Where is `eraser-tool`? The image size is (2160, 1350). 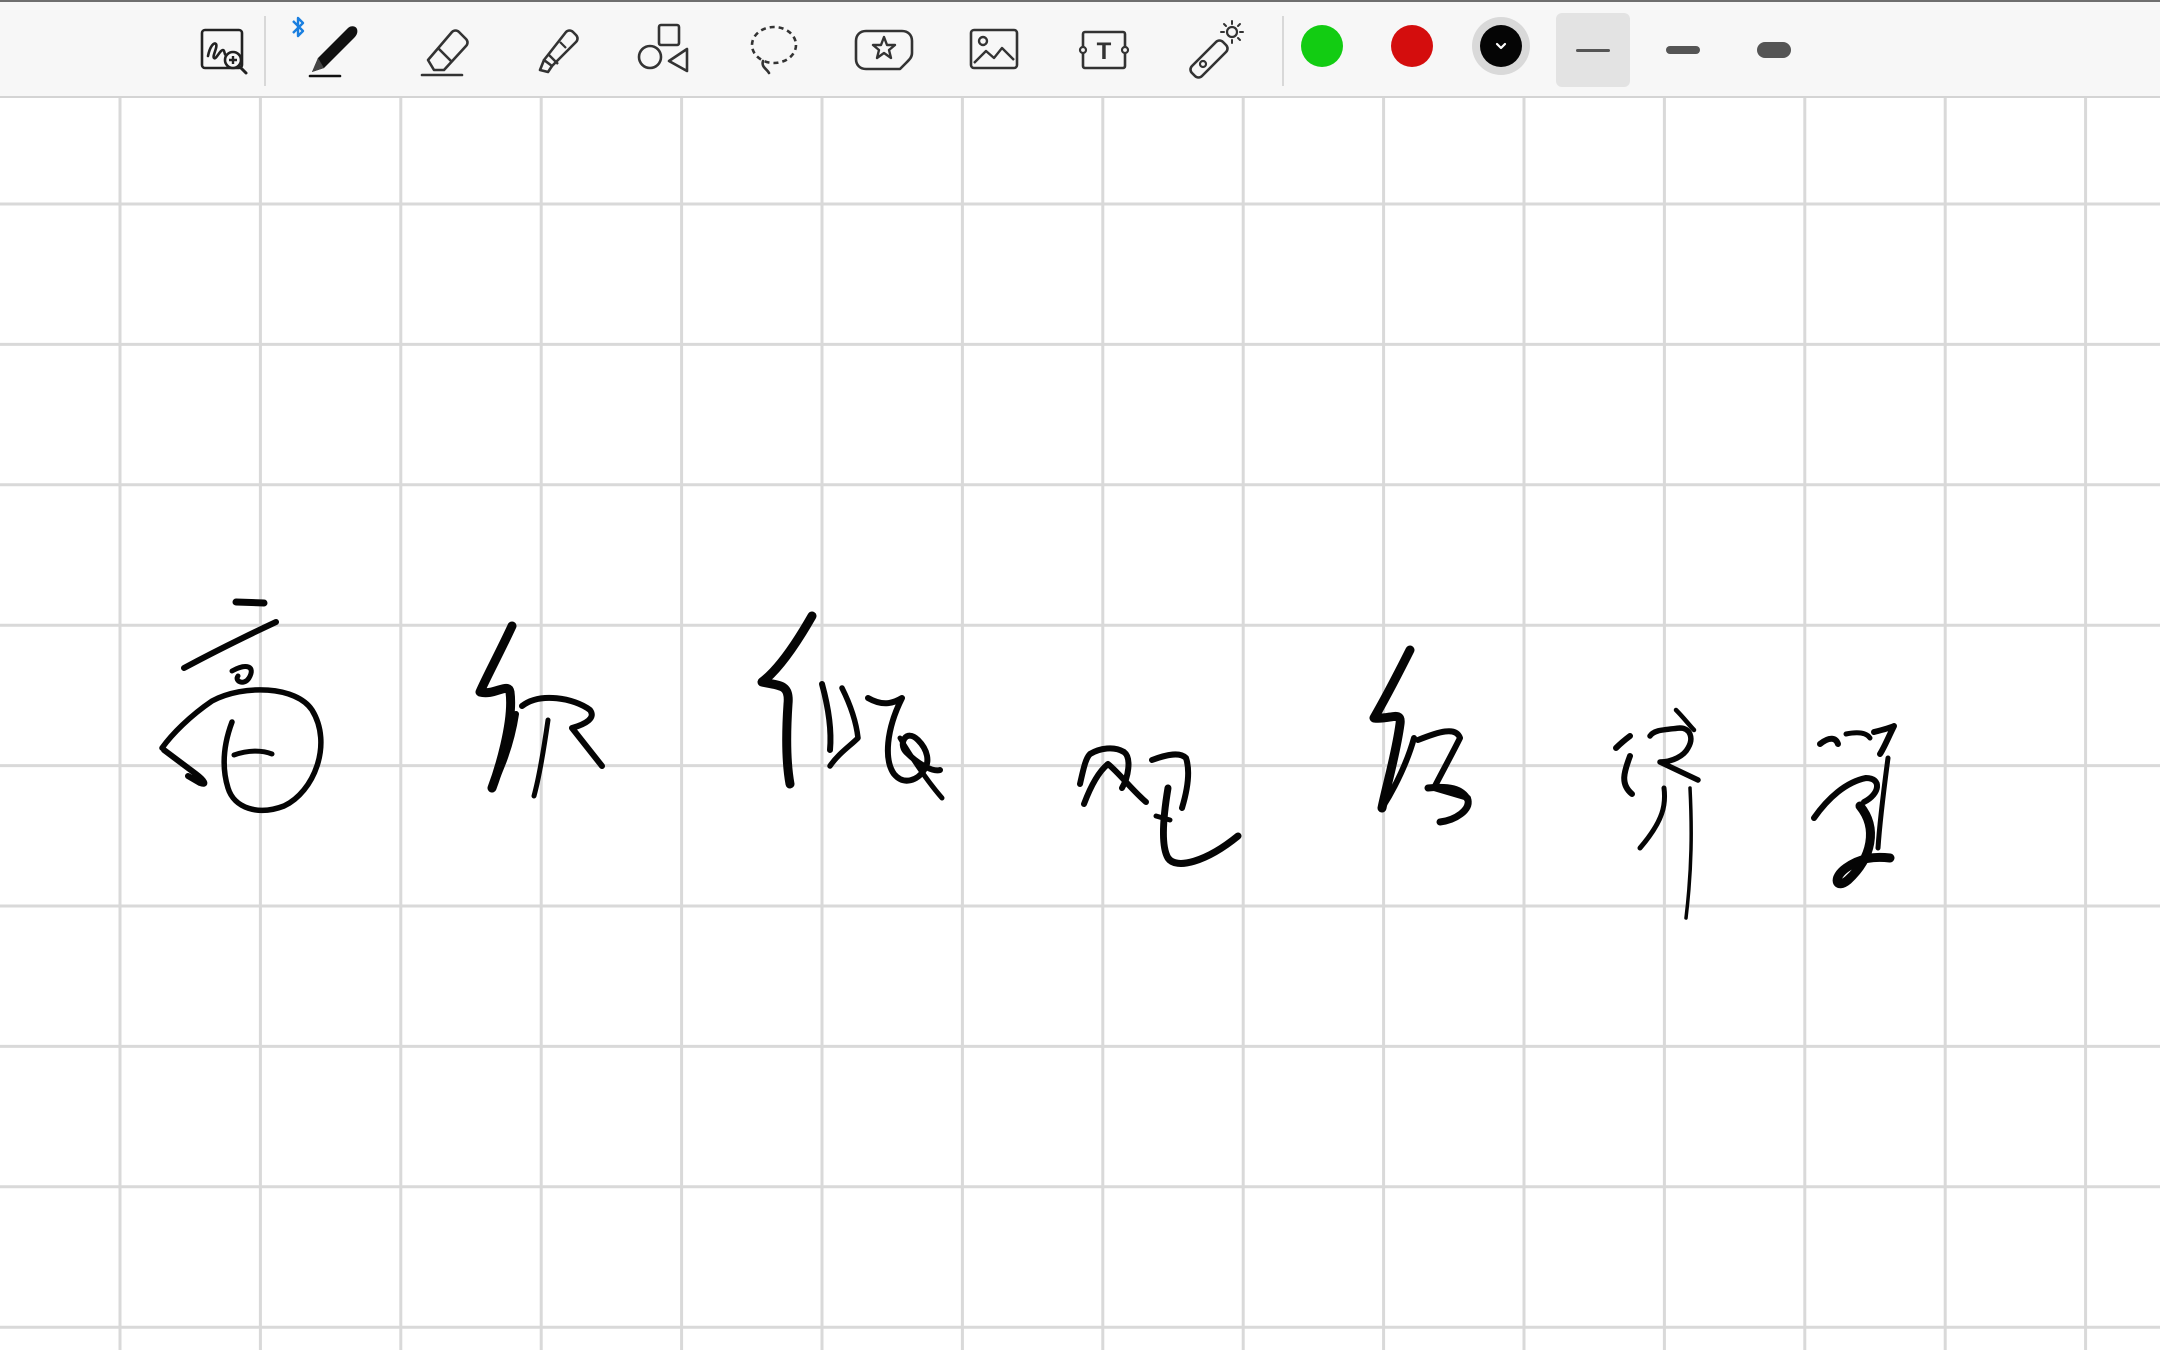 eraser-tool is located at coordinates (444, 50).